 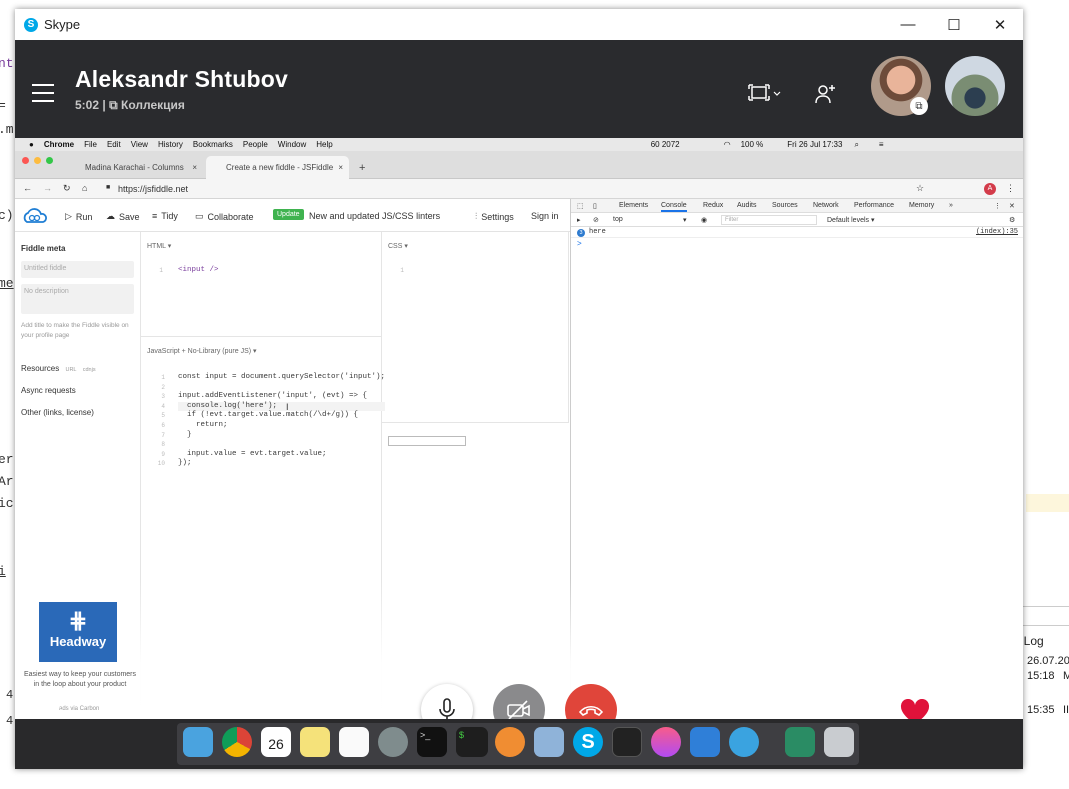 What do you see at coordinates (746, 205) in the screenshot?
I see `devtools-tab: Audits` at bounding box center [746, 205].